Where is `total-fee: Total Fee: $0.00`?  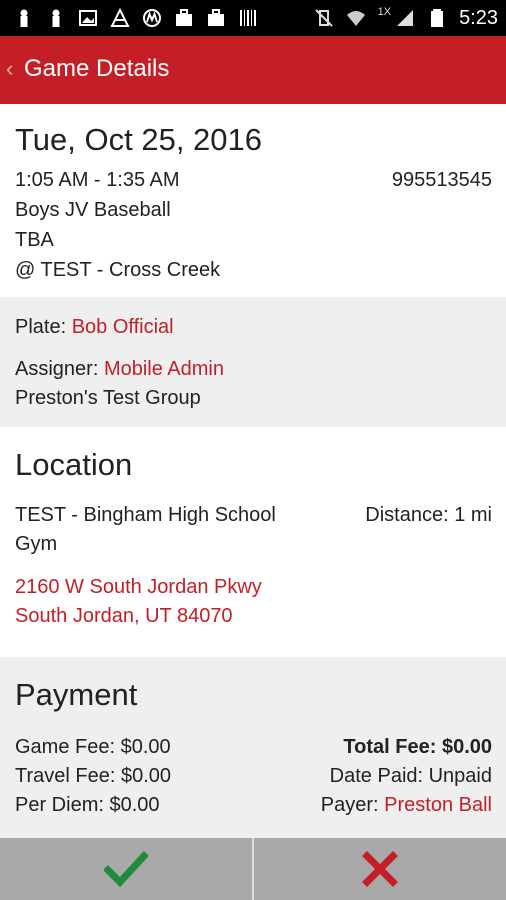 total-fee: Total Fee: $0.00 is located at coordinates (417, 747).